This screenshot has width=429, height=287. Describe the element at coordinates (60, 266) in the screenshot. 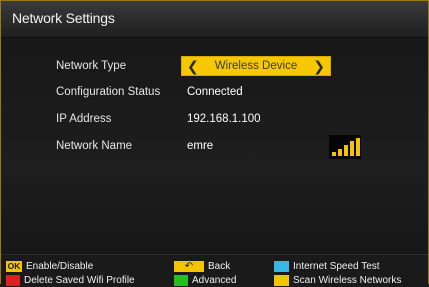

I see `enable-disable-label: Enable/Disable` at that location.